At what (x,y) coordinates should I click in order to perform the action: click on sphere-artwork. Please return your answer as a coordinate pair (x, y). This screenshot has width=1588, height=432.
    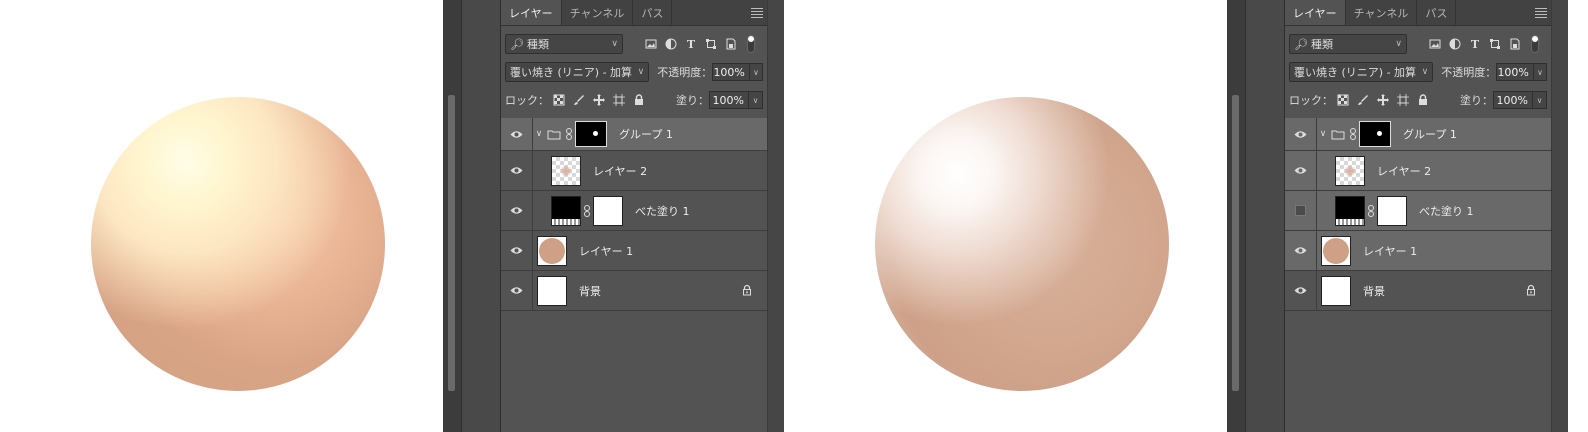
    Looking at the image, I should click on (1022, 244).